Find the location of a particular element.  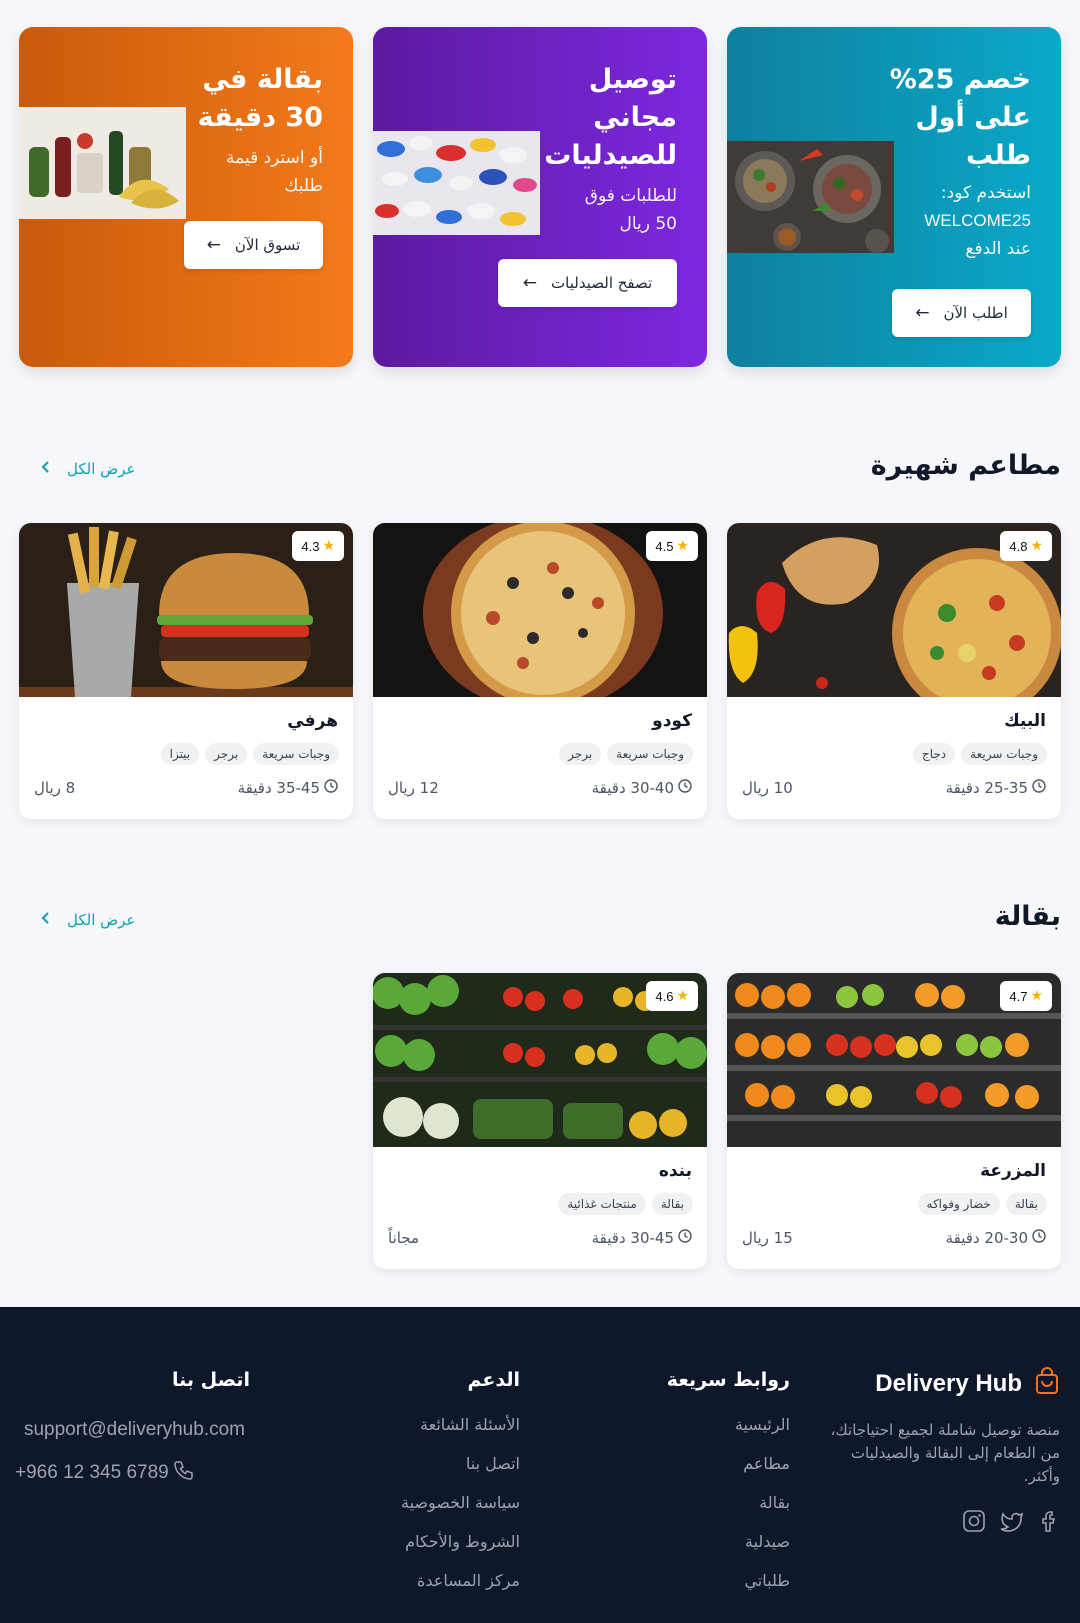

promo-text-line: استخدم كود: is located at coordinates (985, 193).